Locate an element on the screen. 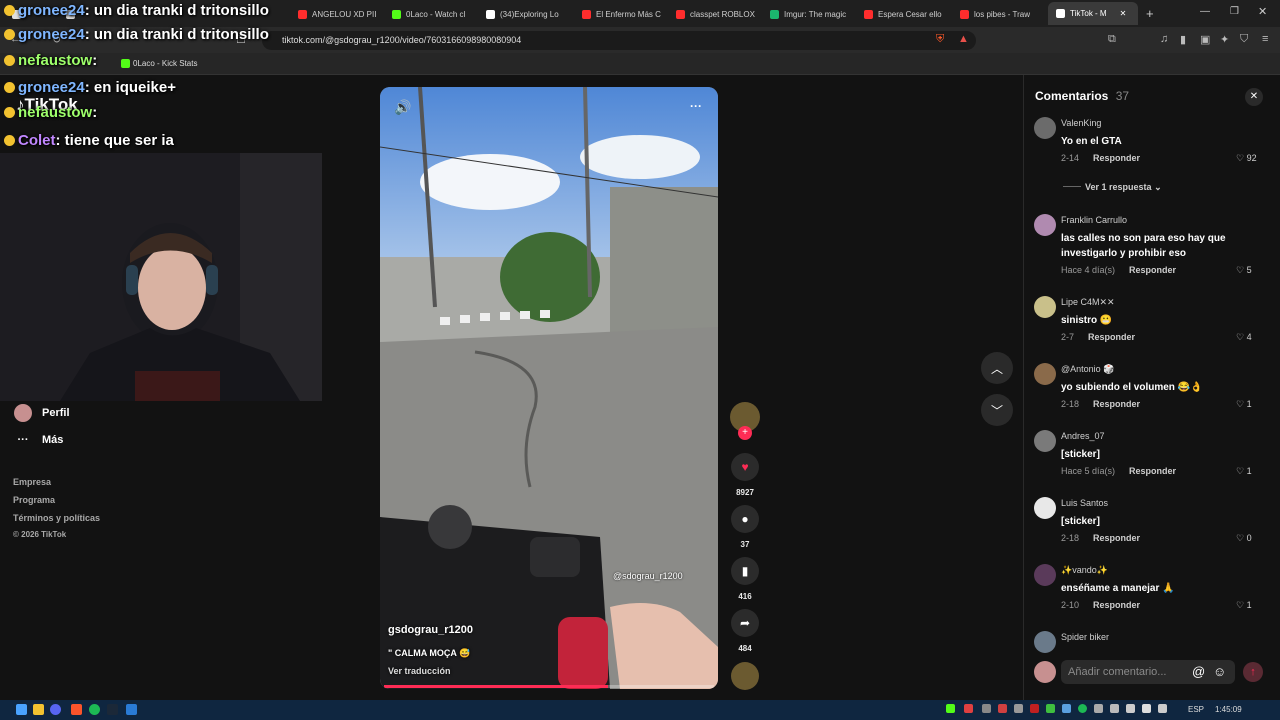  bookmark-item: 0Laco - Kick Stats is located at coordinates (165, 63).